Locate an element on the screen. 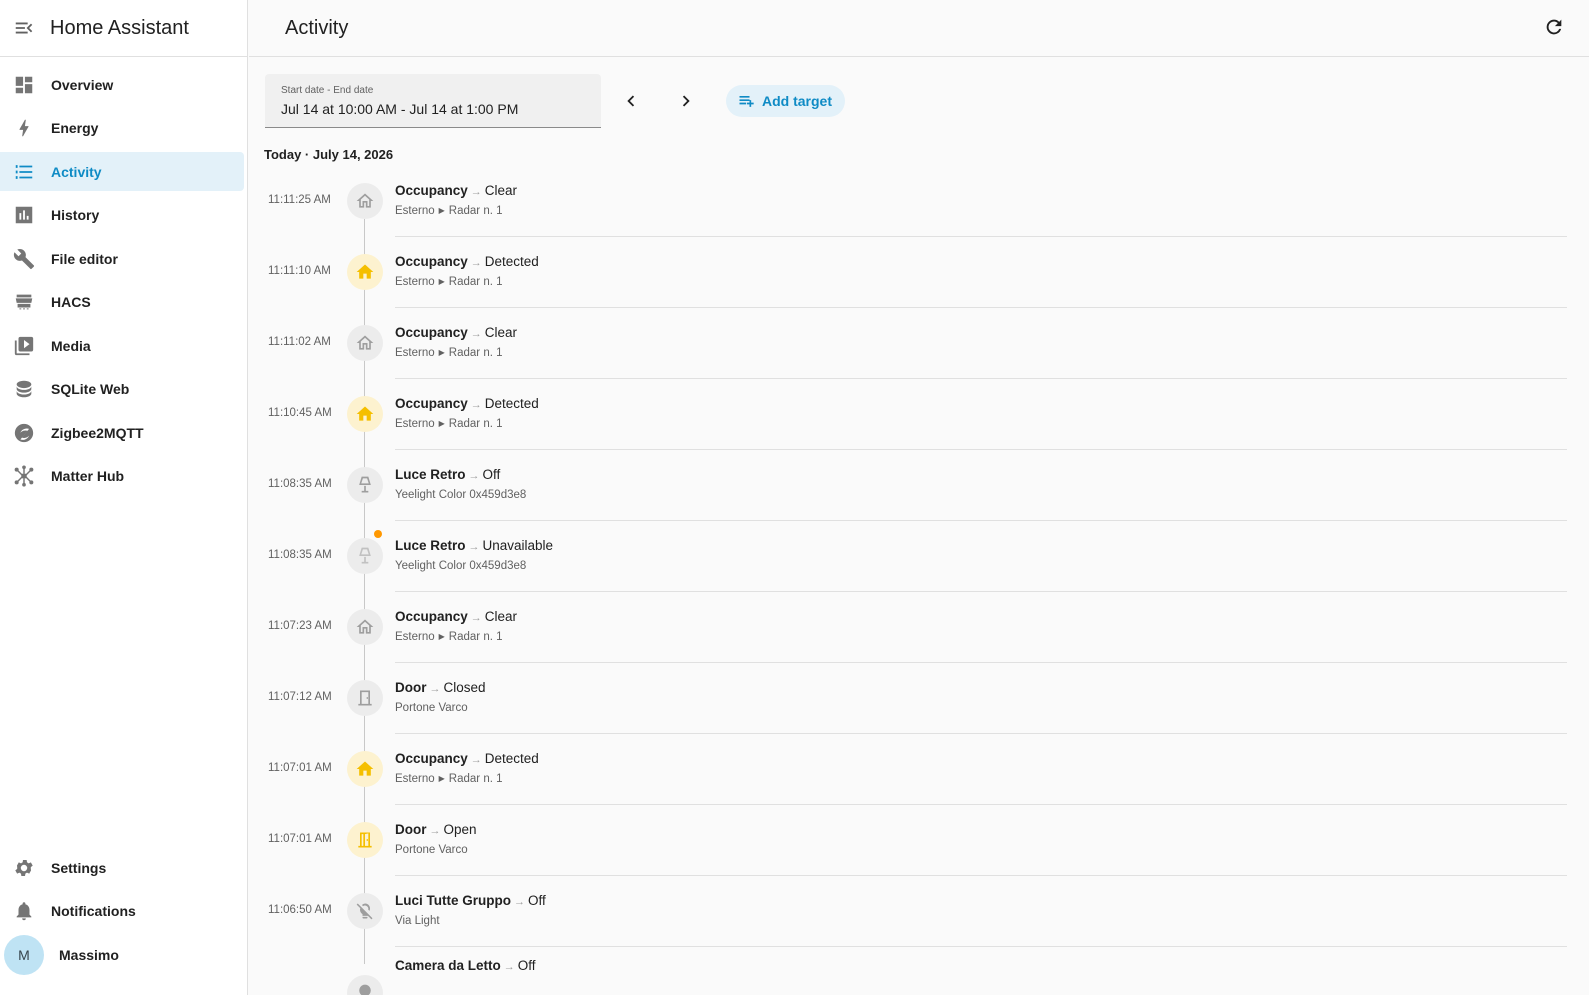 This screenshot has width=1589, height=995. sidebar-item-media: Media is located at coordinates (122, 345).